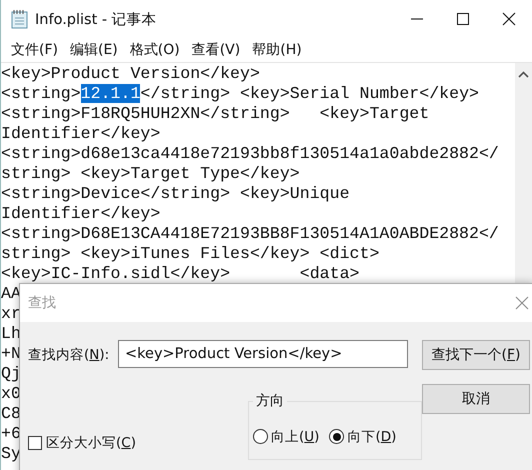 The height and width of the screenshot is (470, 532). I want to click on text-line: <string>D68E13CA4418E72193BB8F130514A1A0ABDE2882</, so click(250, 234).